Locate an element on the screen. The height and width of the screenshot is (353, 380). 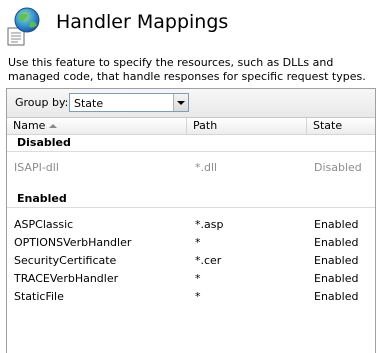
column-header-row: Name Path State is located at coordinates (191, 126).